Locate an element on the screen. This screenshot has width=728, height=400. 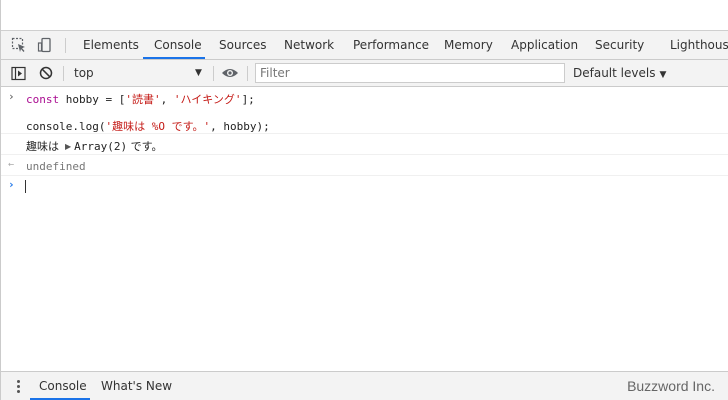
device-toolbar-icon is located at coordinates (45, 45).